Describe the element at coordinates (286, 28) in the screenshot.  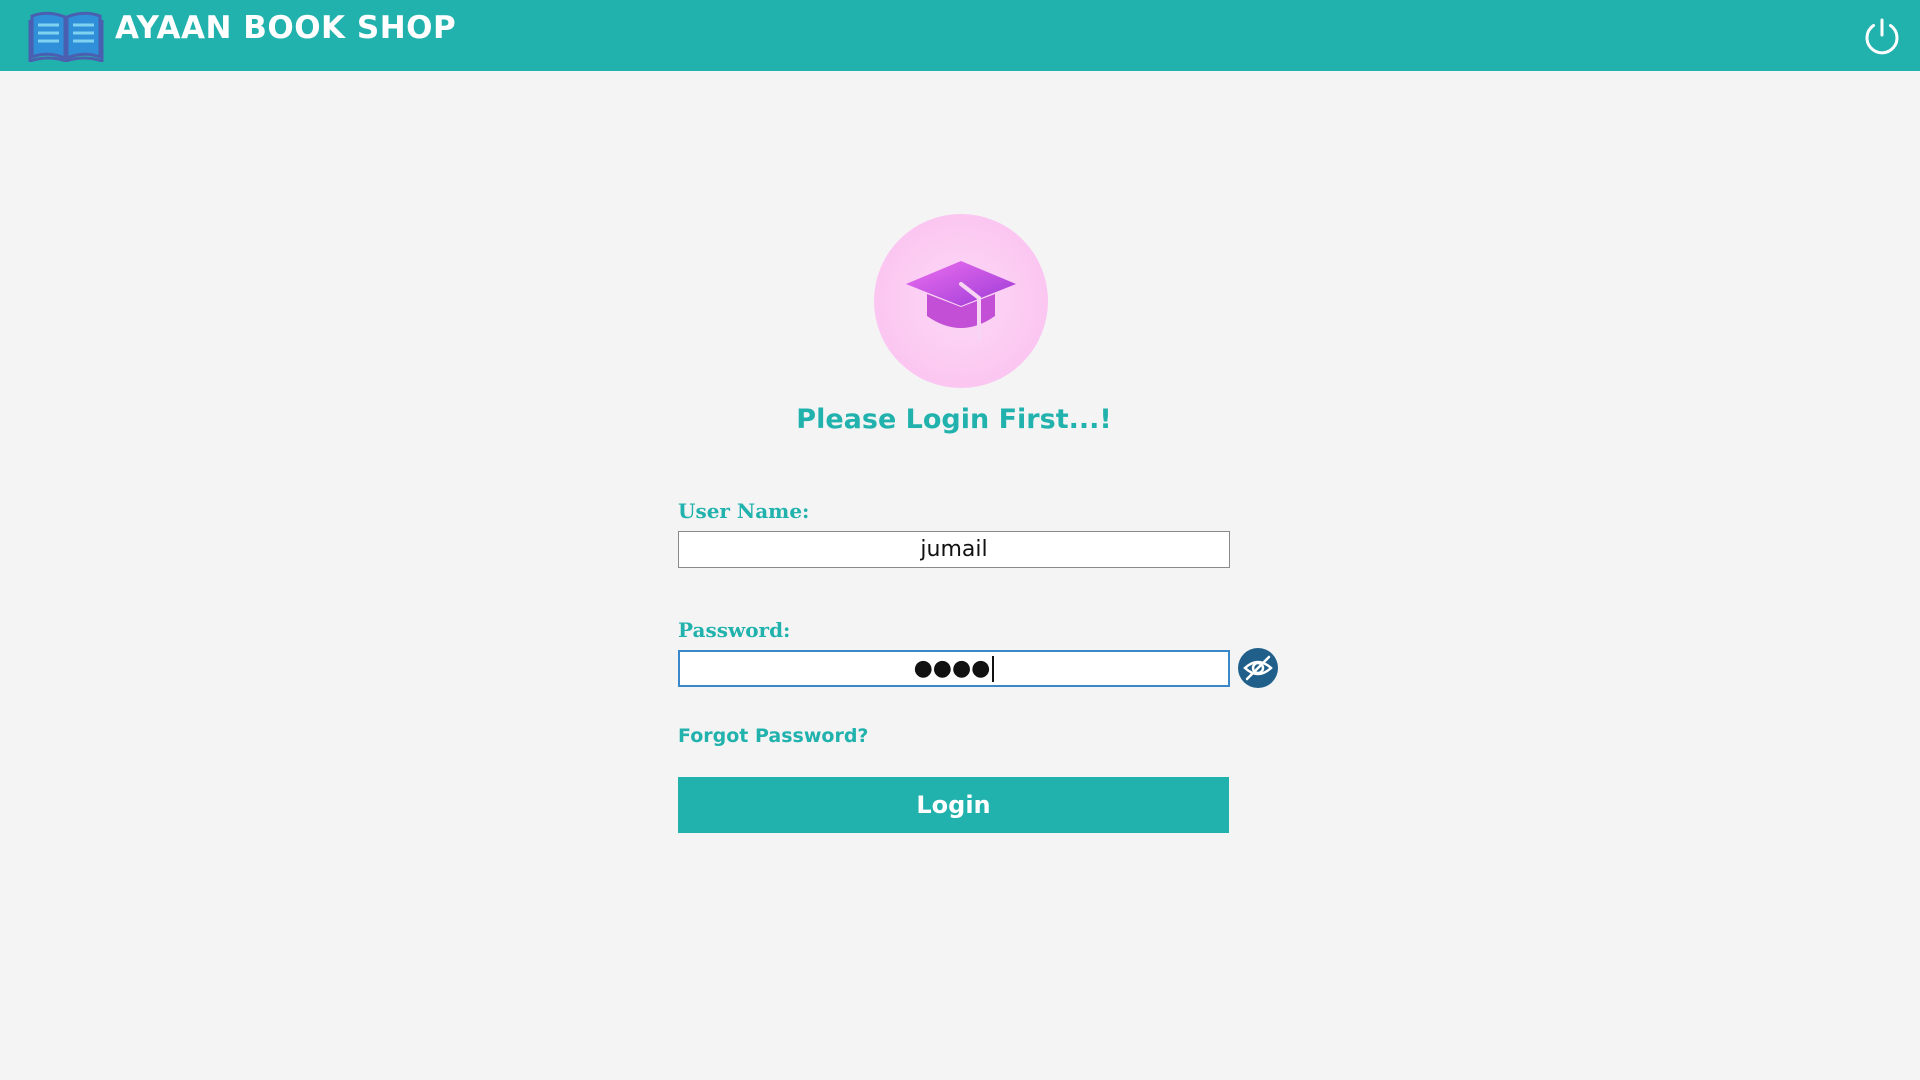
I see `app-title: AYAAN BOOK SHOP` at that location.